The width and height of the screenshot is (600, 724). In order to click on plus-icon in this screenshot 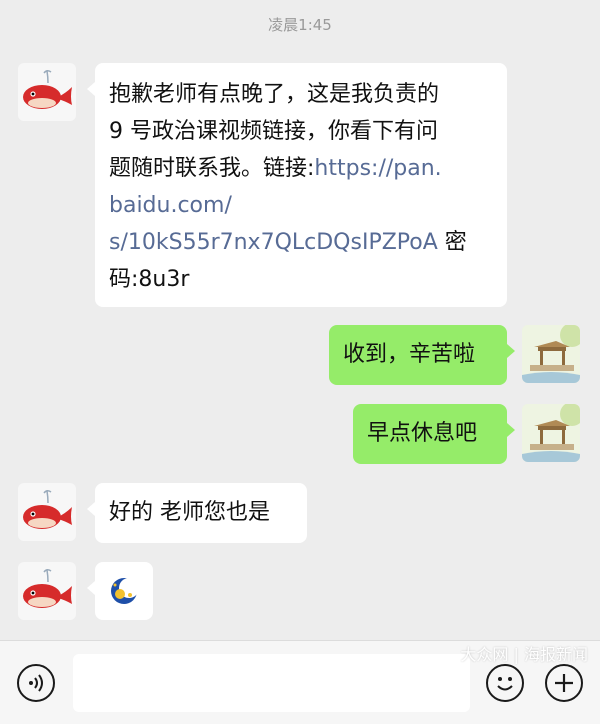, I will do `click(564, 683)`.